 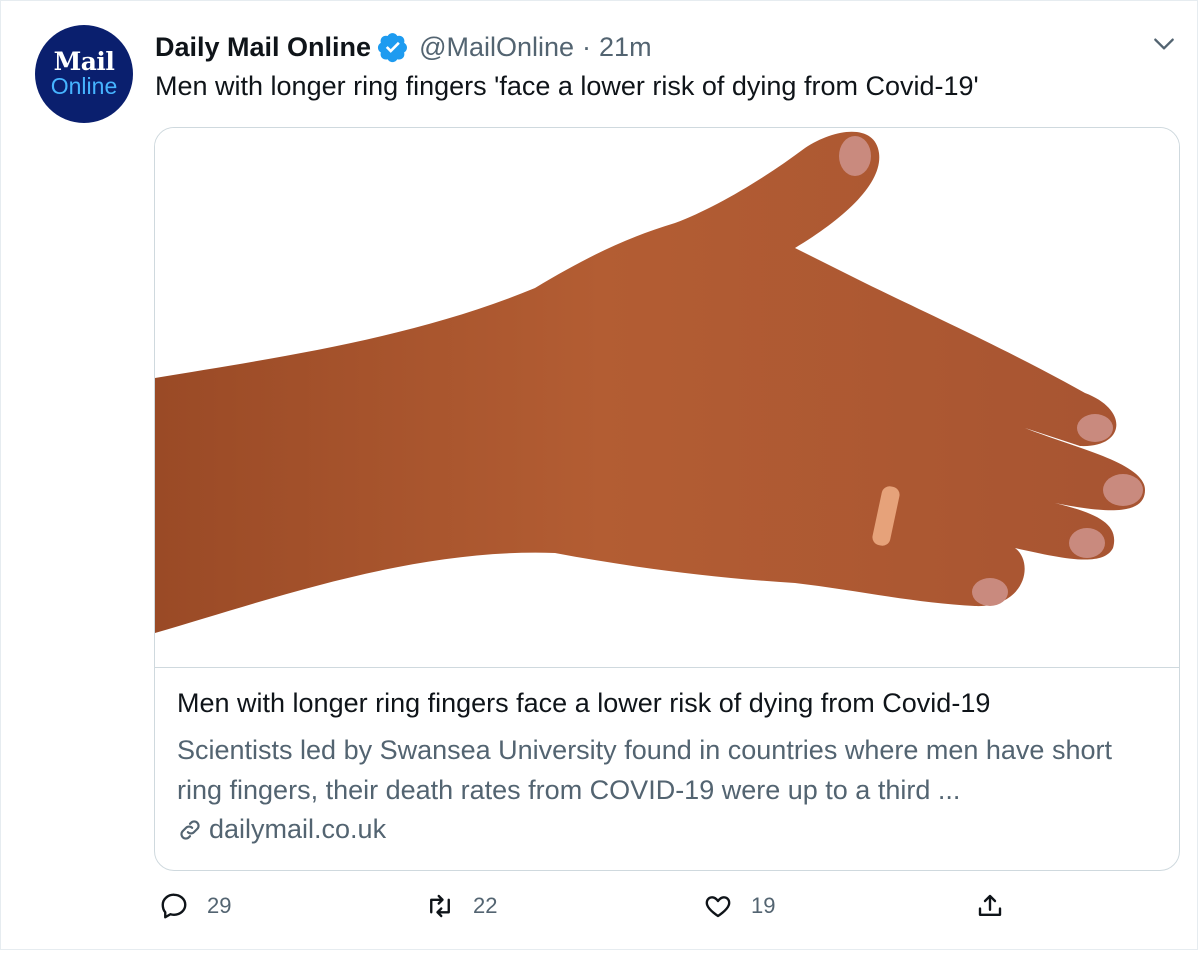 What do you see at coordinates (718, 907) in the screenshot?
I see `like-icon` at bounding box center [718, 907].